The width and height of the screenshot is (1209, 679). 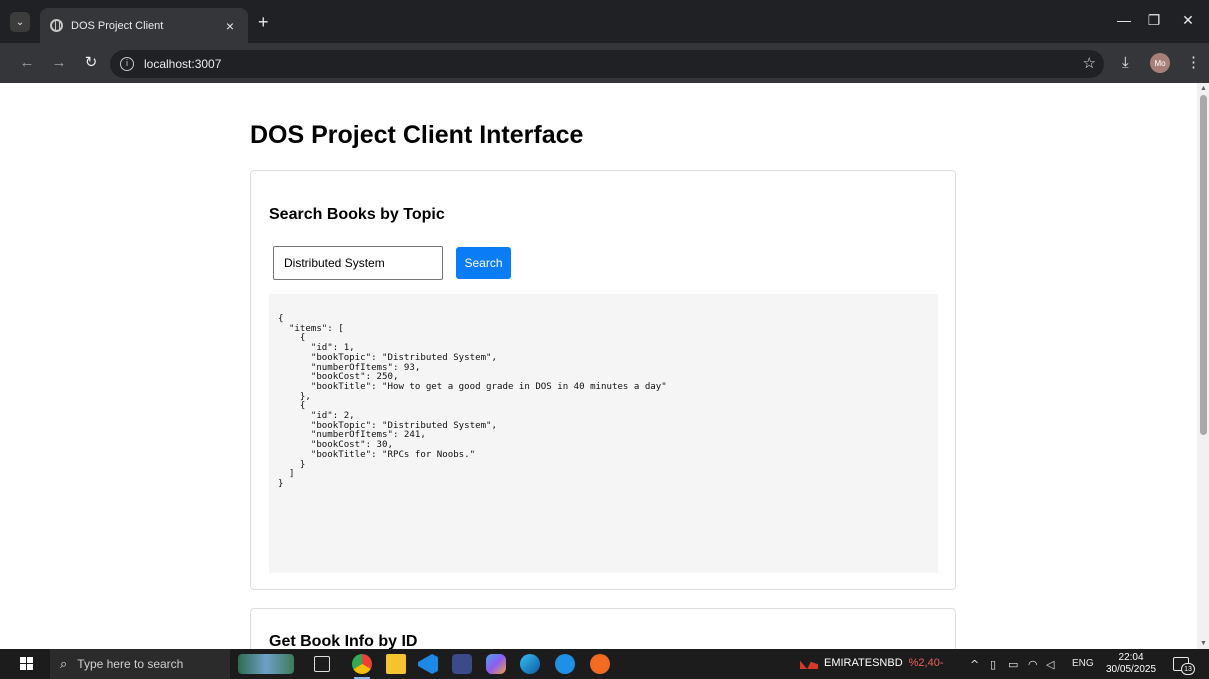 I want to click on stock-chart-icon, so click(x=809, y=664).